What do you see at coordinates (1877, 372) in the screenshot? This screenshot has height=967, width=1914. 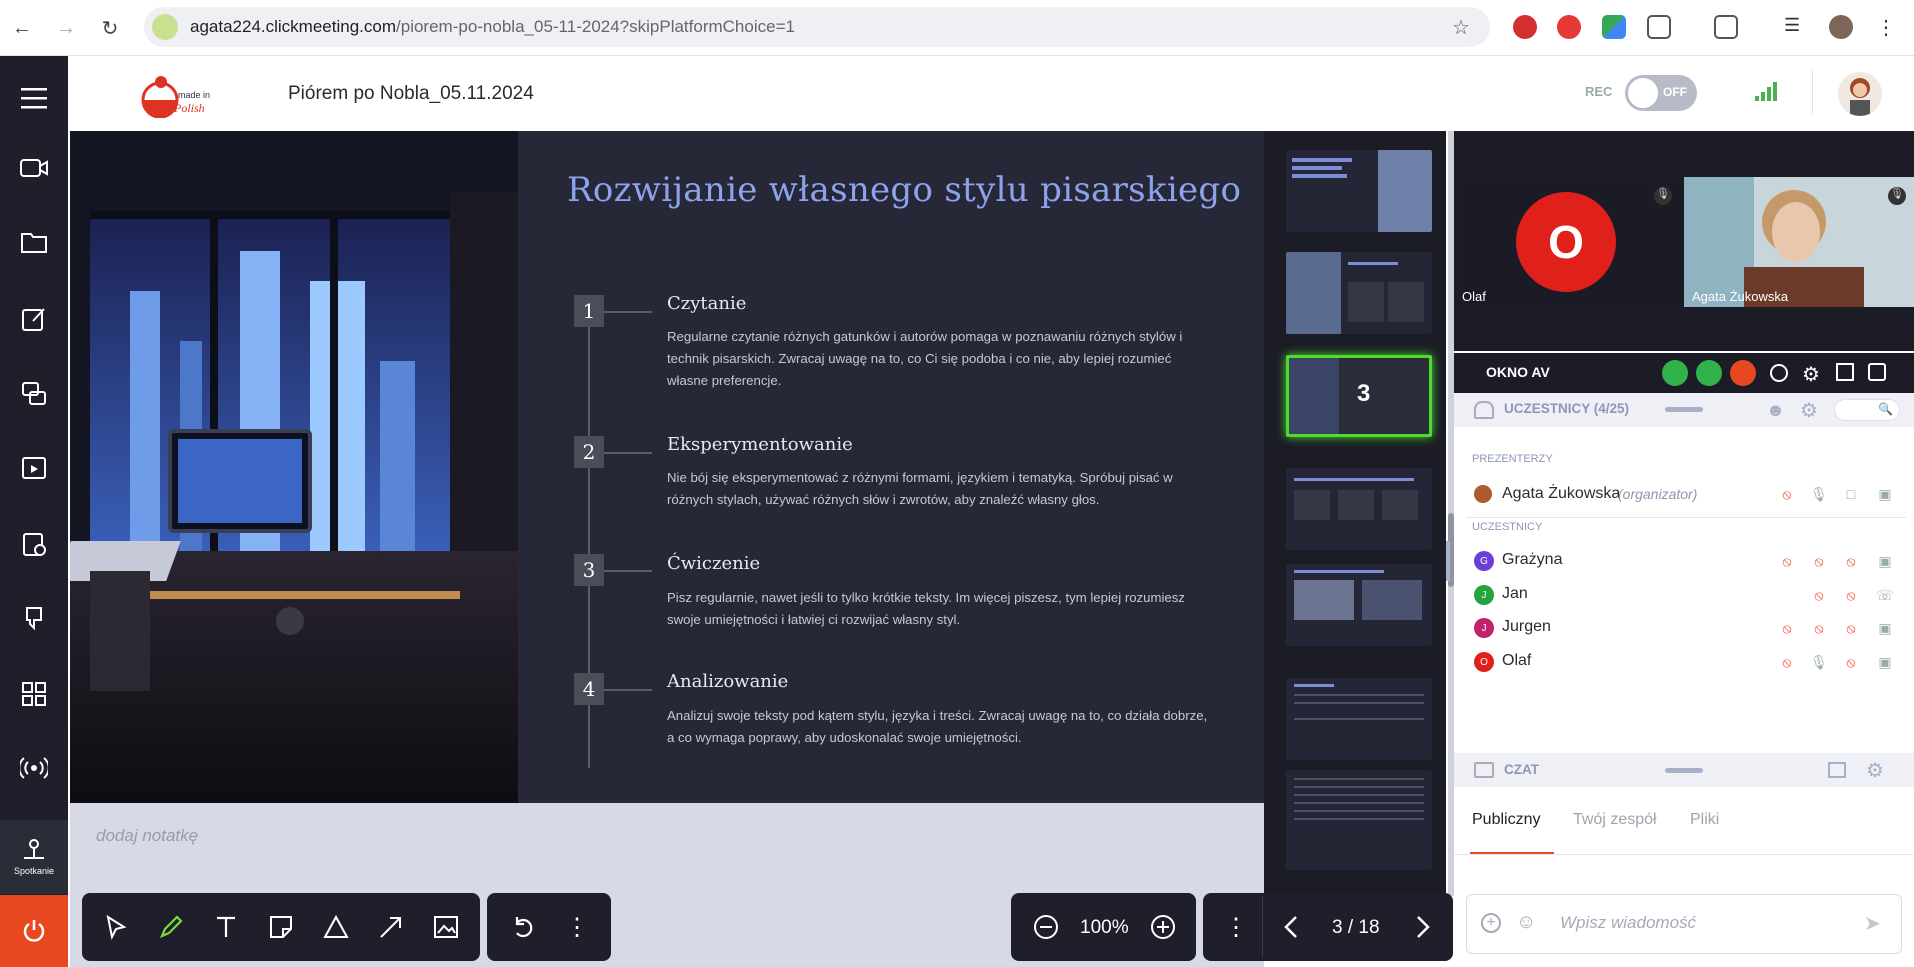 I see `minimize-window-icon` at bounding box center [1877, 372].